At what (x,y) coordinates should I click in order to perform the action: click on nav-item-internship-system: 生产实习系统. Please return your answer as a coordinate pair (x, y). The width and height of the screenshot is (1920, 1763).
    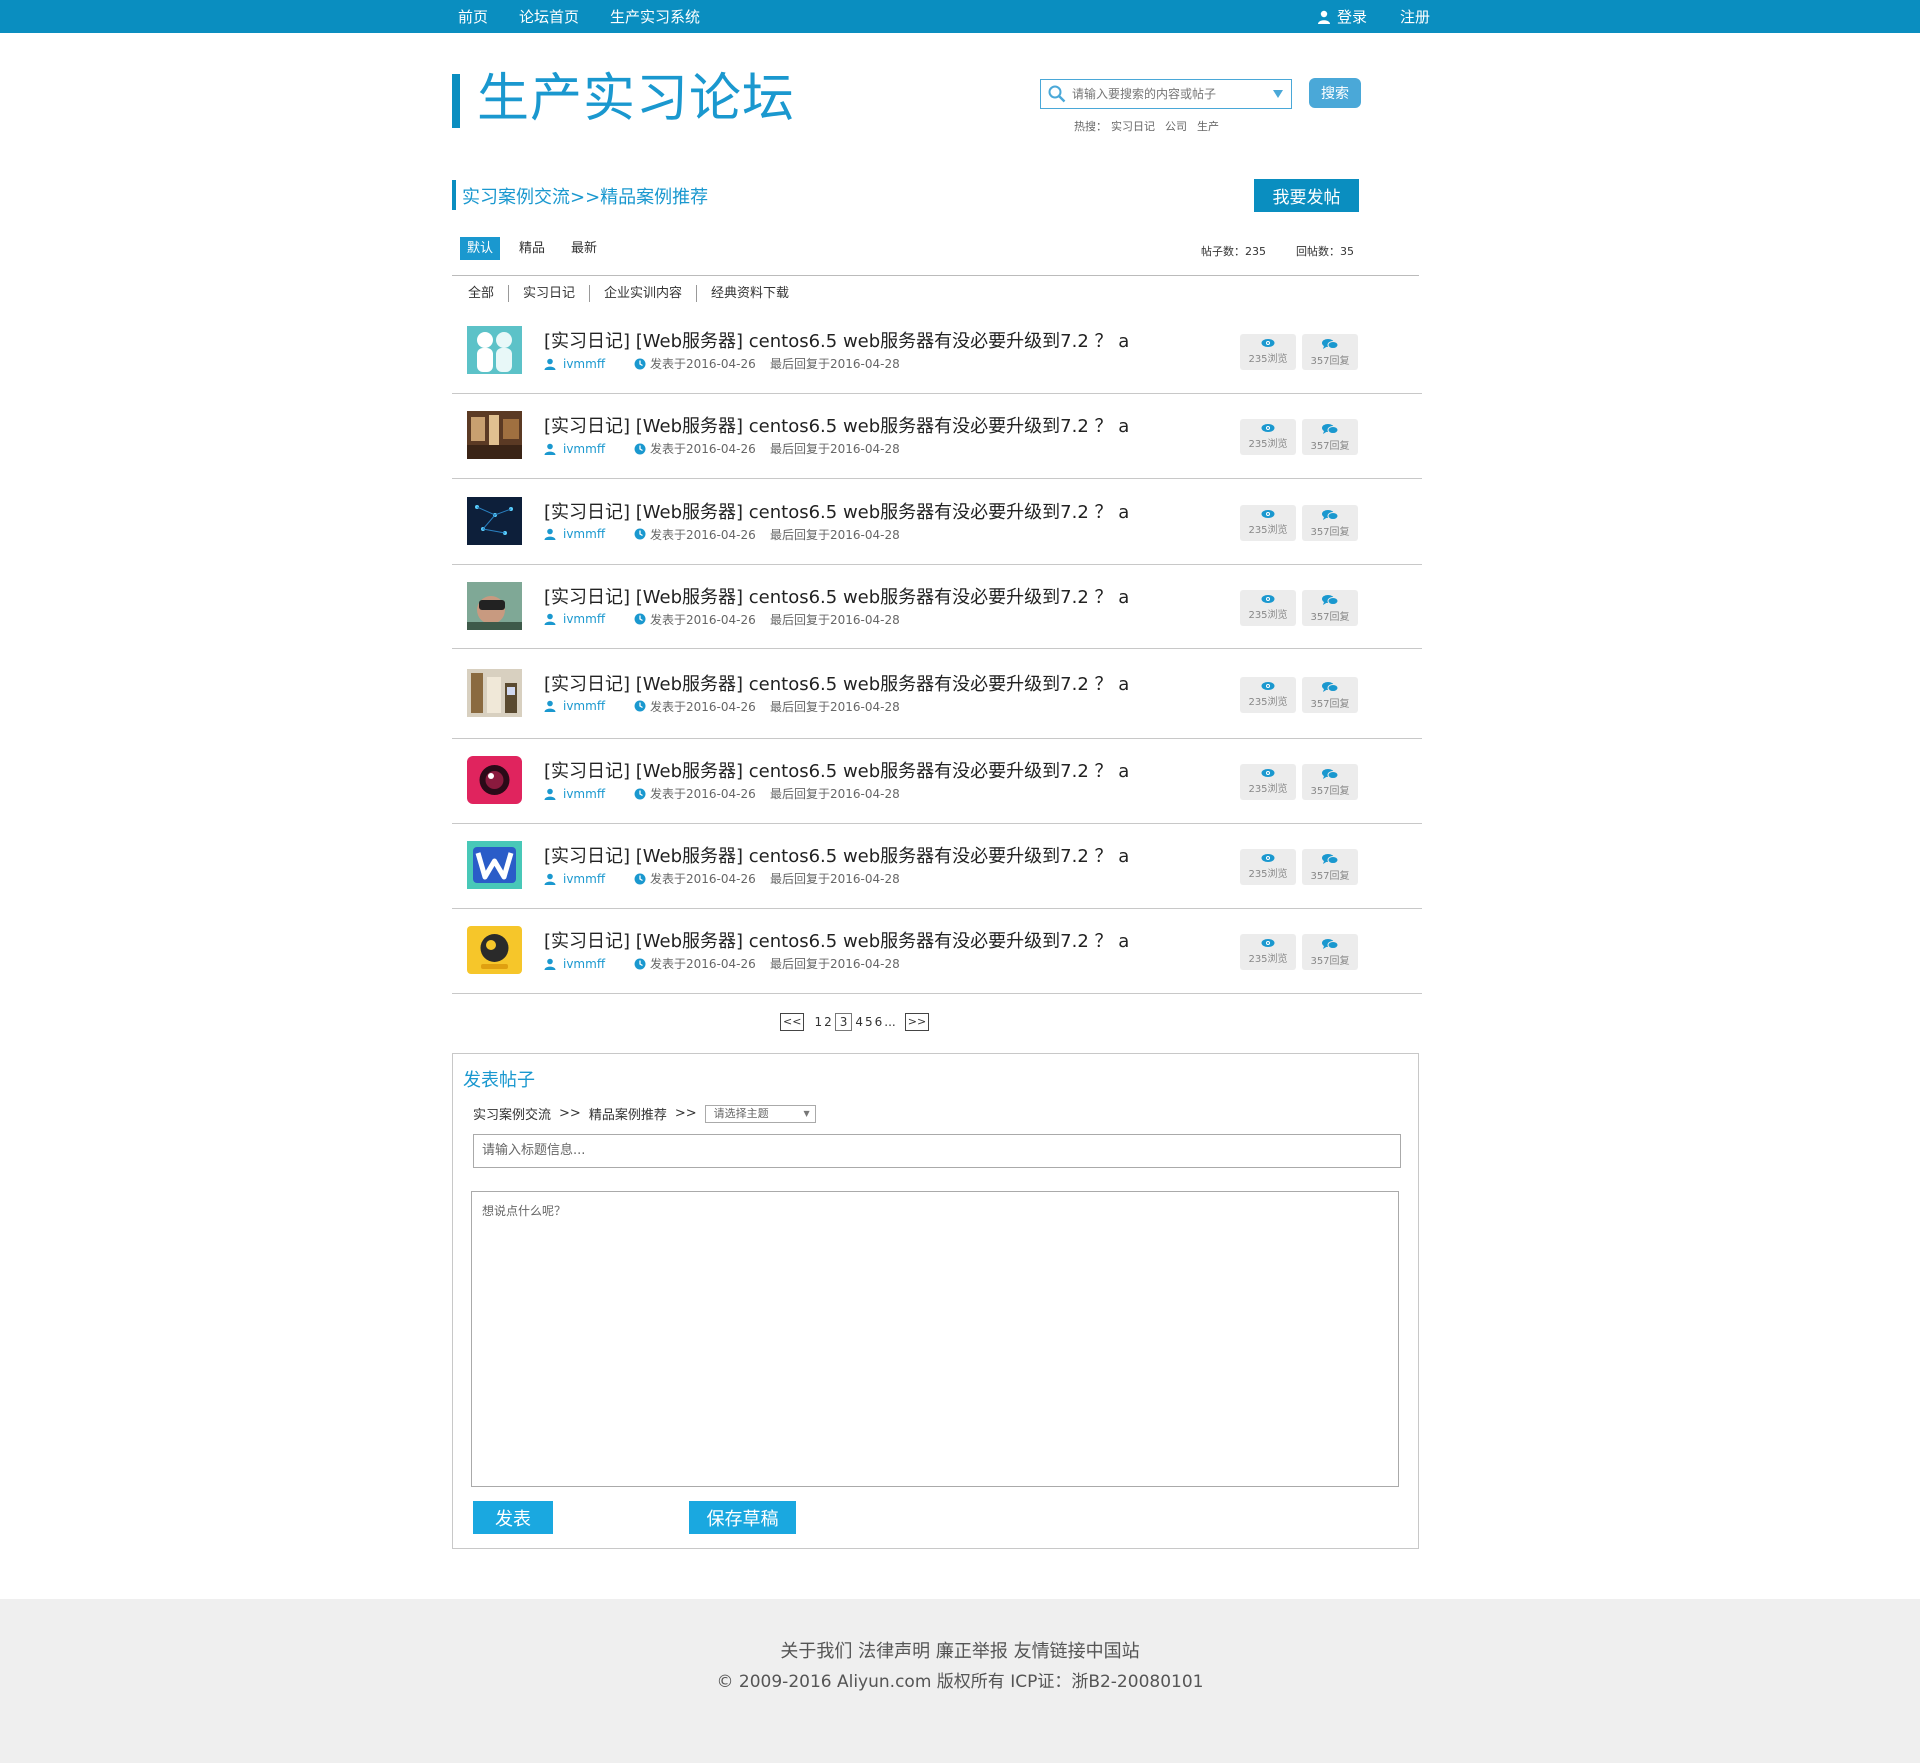
    Looking at the image, I should click on (655, 16).